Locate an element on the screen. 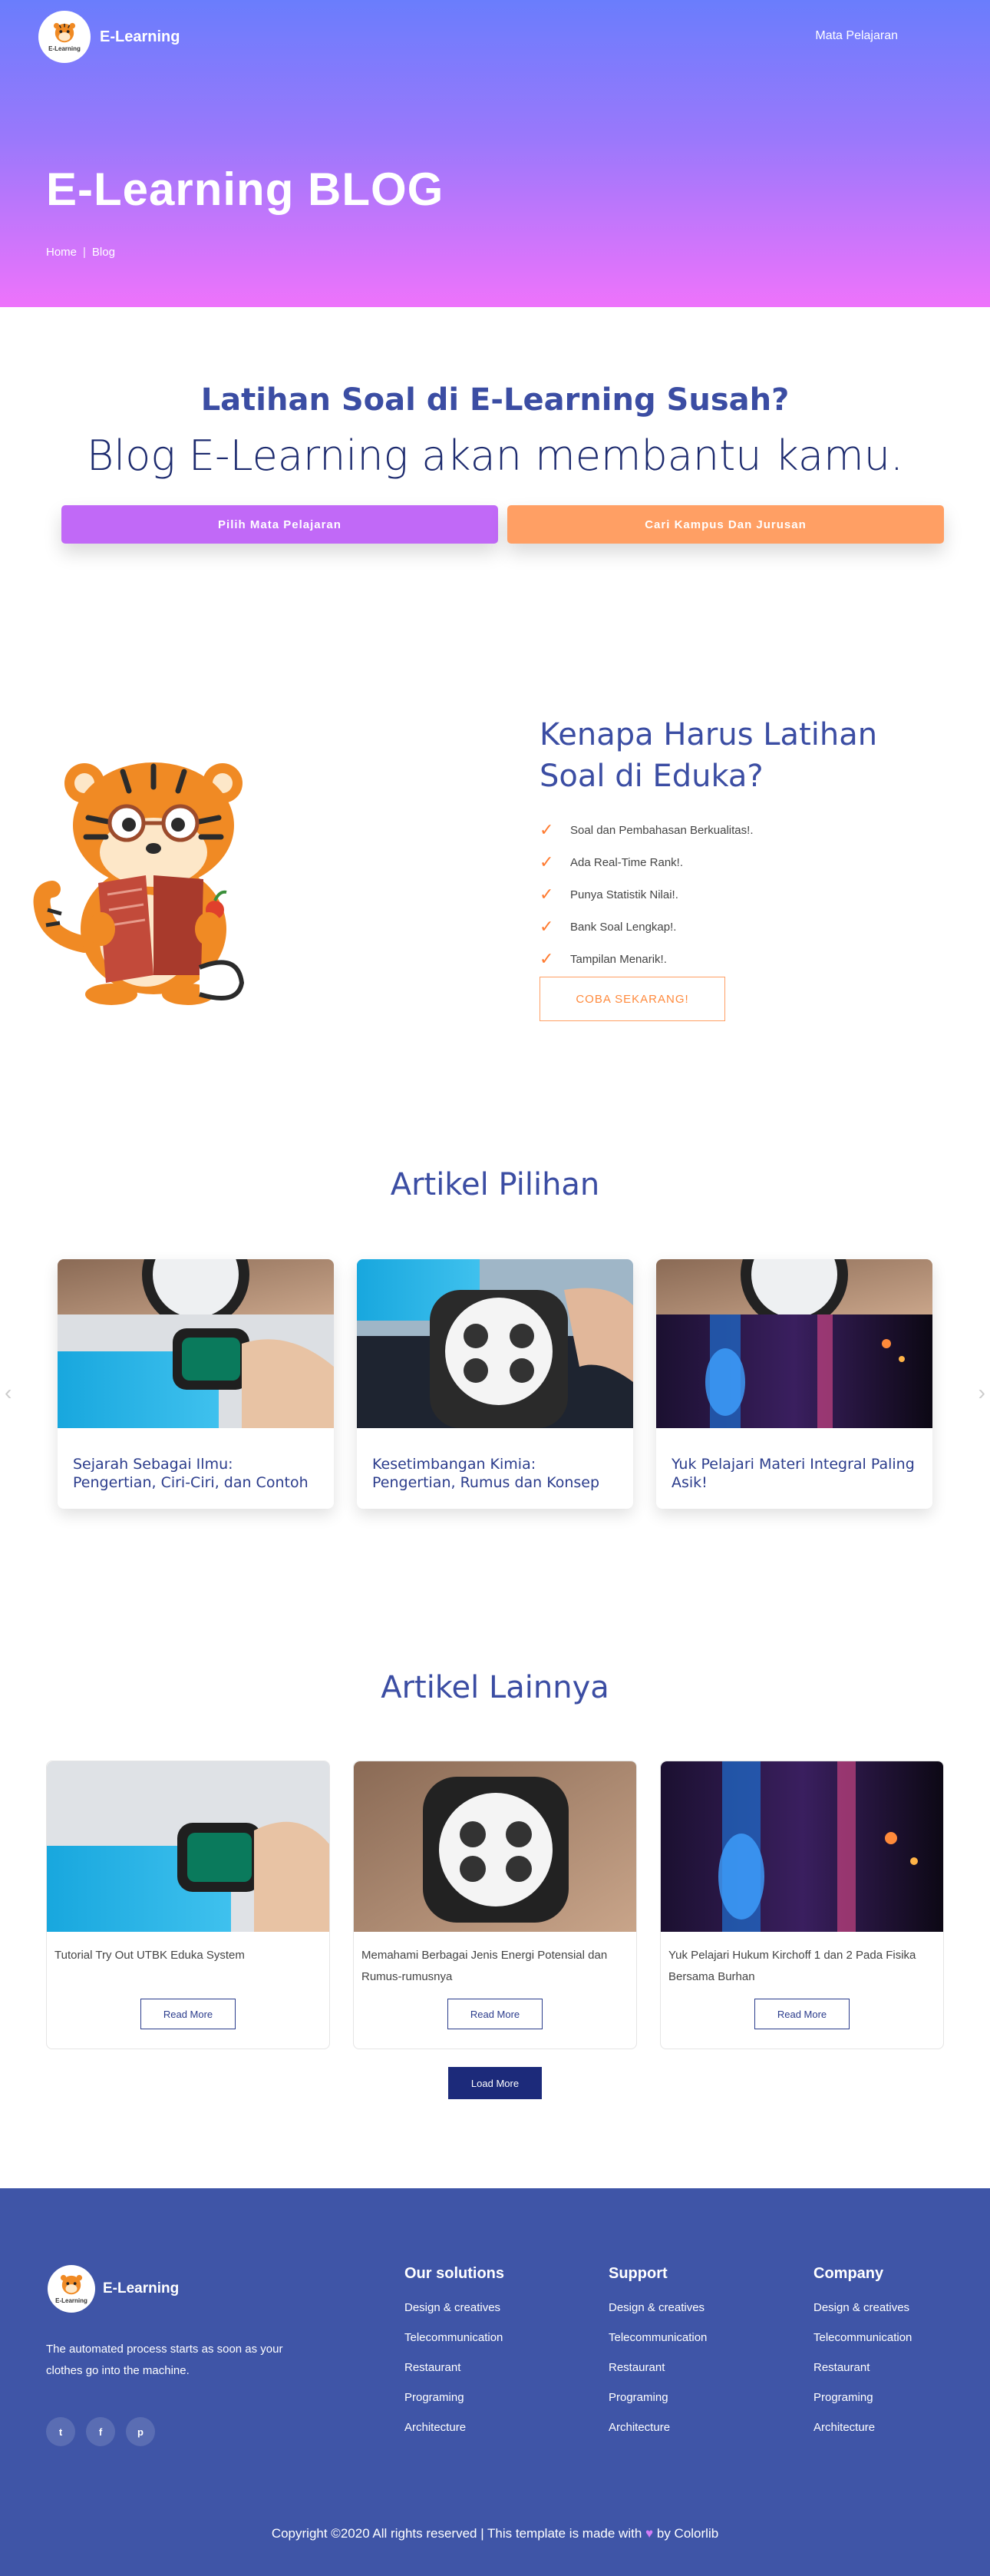 The height and width of the screenshot is (2576, 990). footer-logo: E-Learning E-Learning is located at coordinates (113, 2289).